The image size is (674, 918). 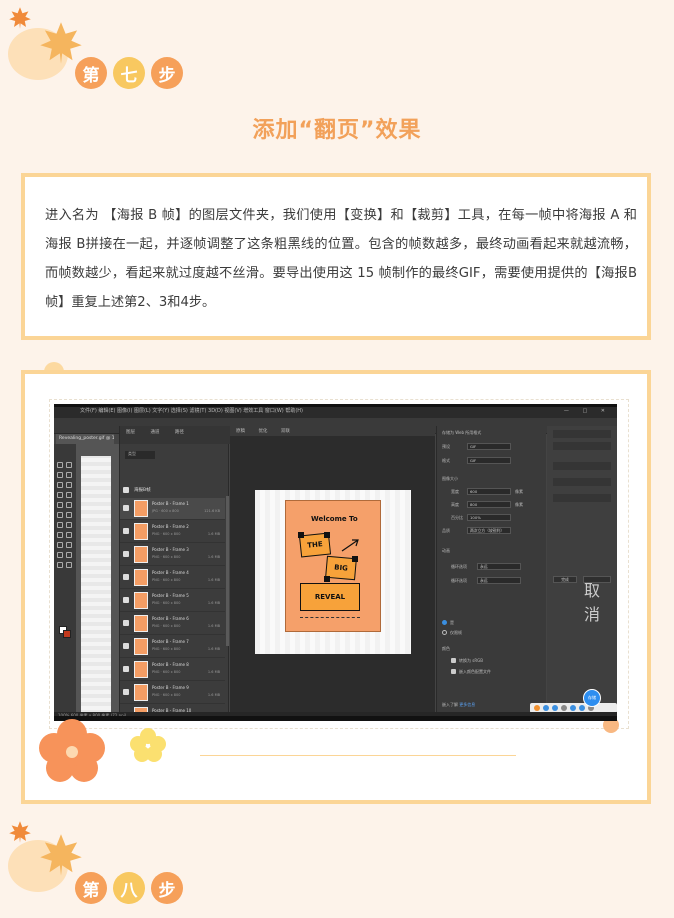 What do you see at coordinates (170, 641) in the screenshot?
I see `layer-name: Poster B - Frame 7` at bounding box center [170, 641].